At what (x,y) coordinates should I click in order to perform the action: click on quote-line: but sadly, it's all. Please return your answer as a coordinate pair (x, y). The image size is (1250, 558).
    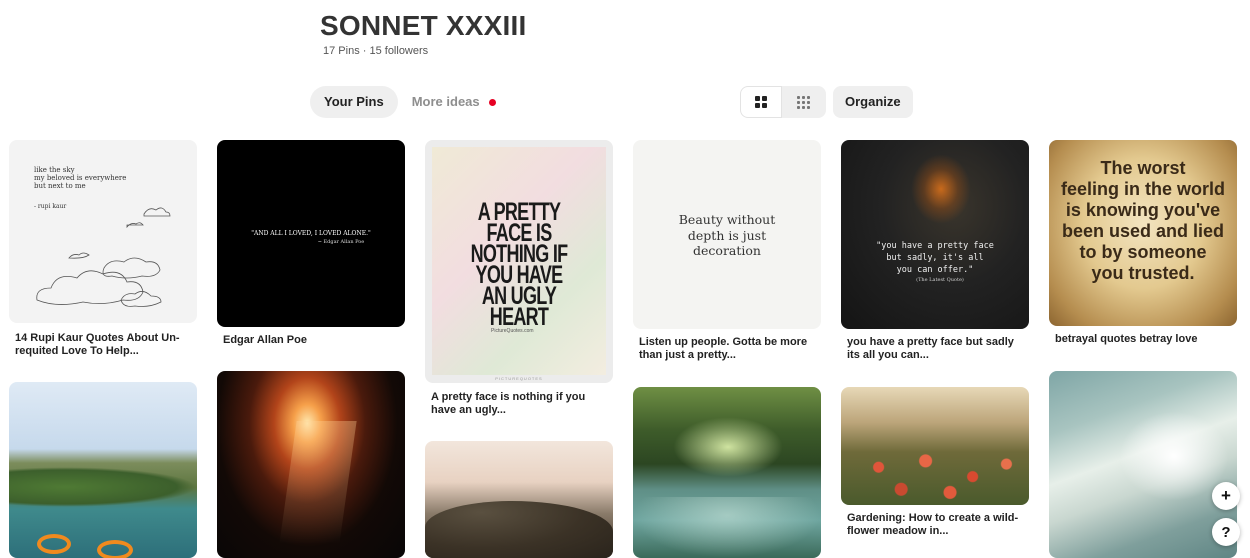
    Looking at the image, I should click on (935, 258).